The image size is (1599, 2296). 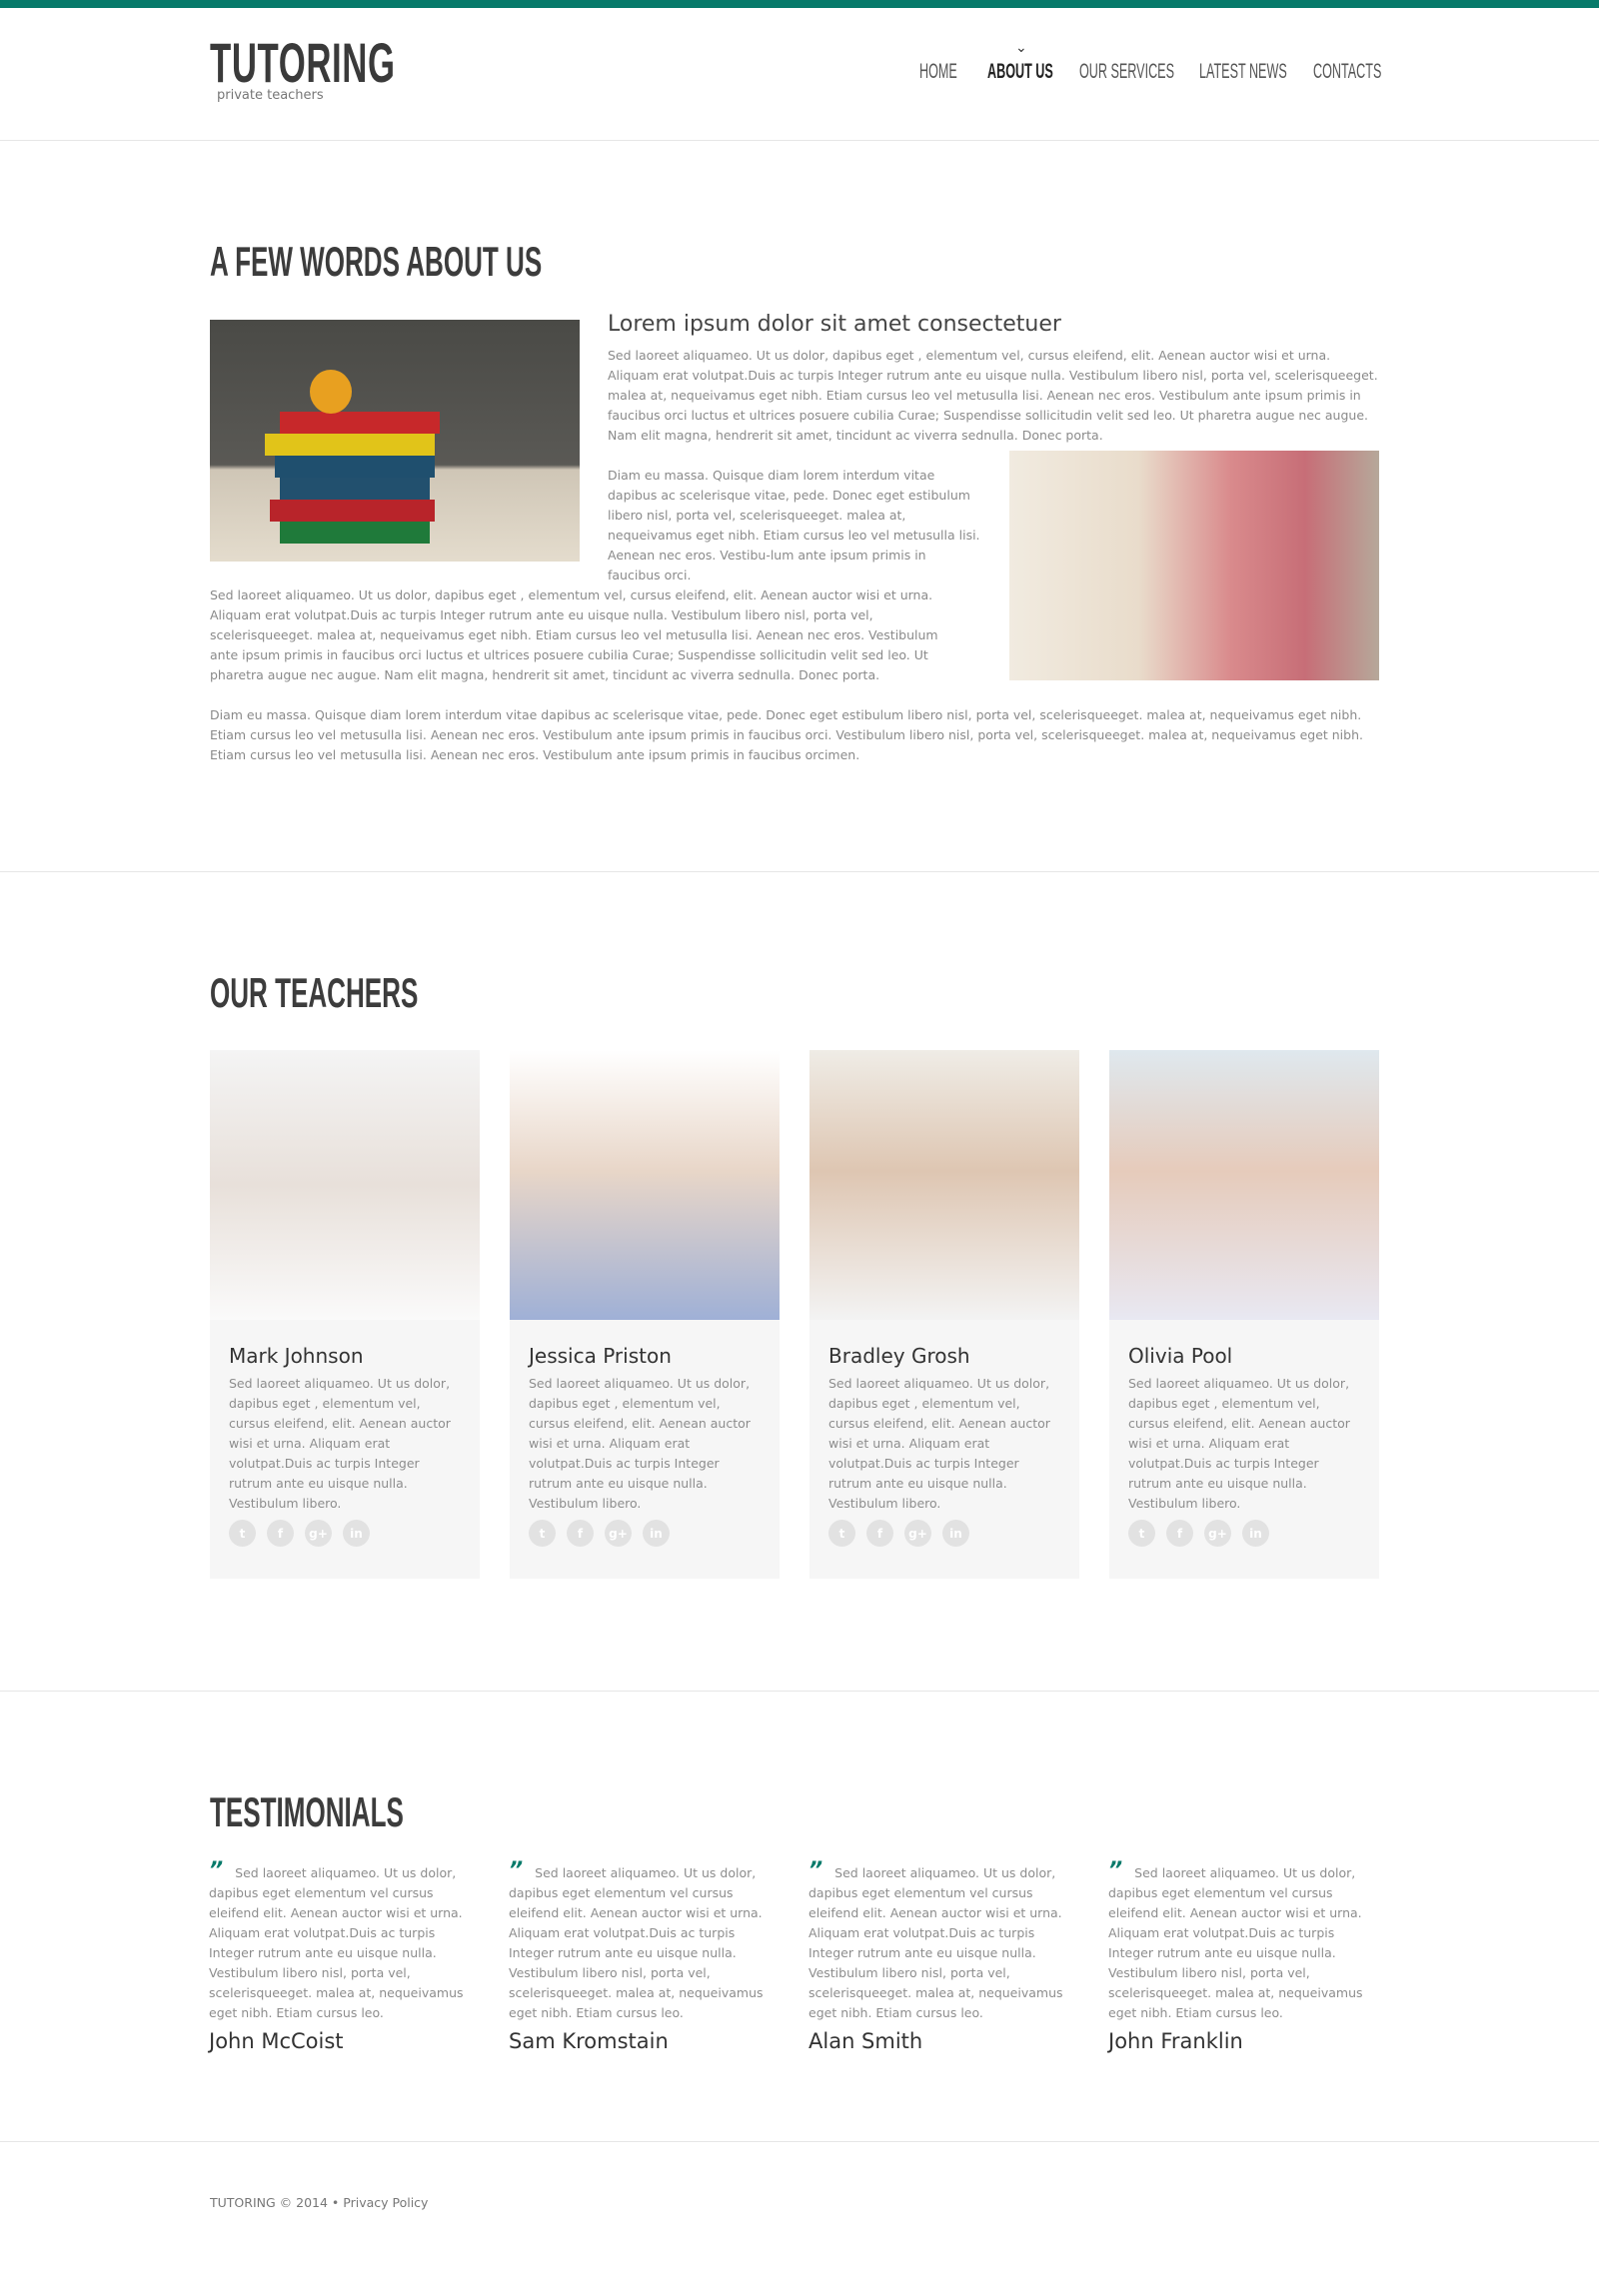 What do you see at coordinates (834, 324) in the screenshot?
I see `about-subtitle: Lorem ipsum dolor sit amet consectetuer` at bounding box center [834, 324].